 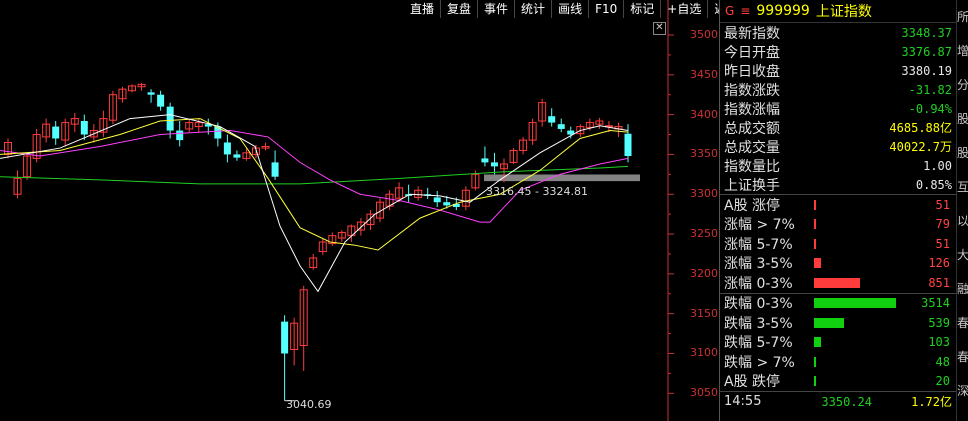 I want to click on tick-volume: 1.72亿, so click(x=931, y=402).